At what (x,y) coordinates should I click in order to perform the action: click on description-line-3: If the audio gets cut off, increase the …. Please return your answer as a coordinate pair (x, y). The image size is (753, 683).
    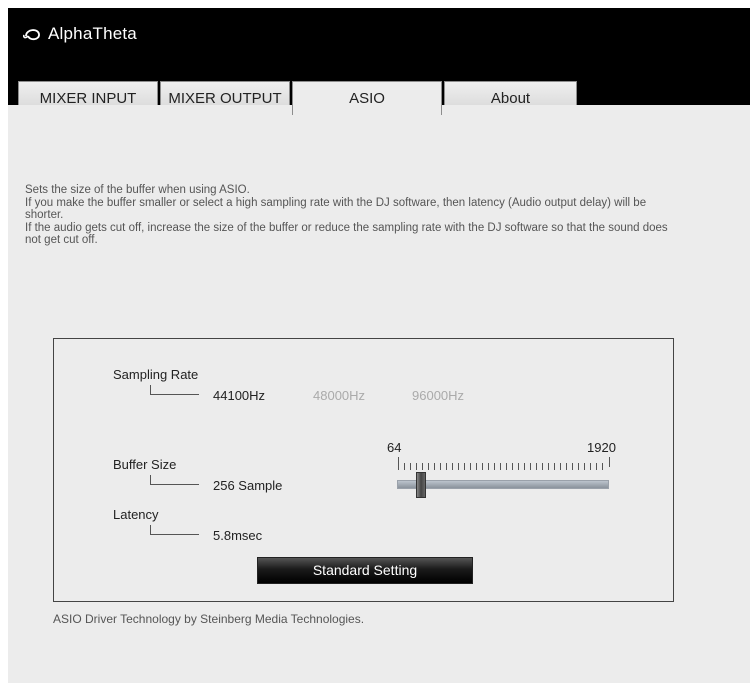
    Looking at the image, I should click on (346, 234).